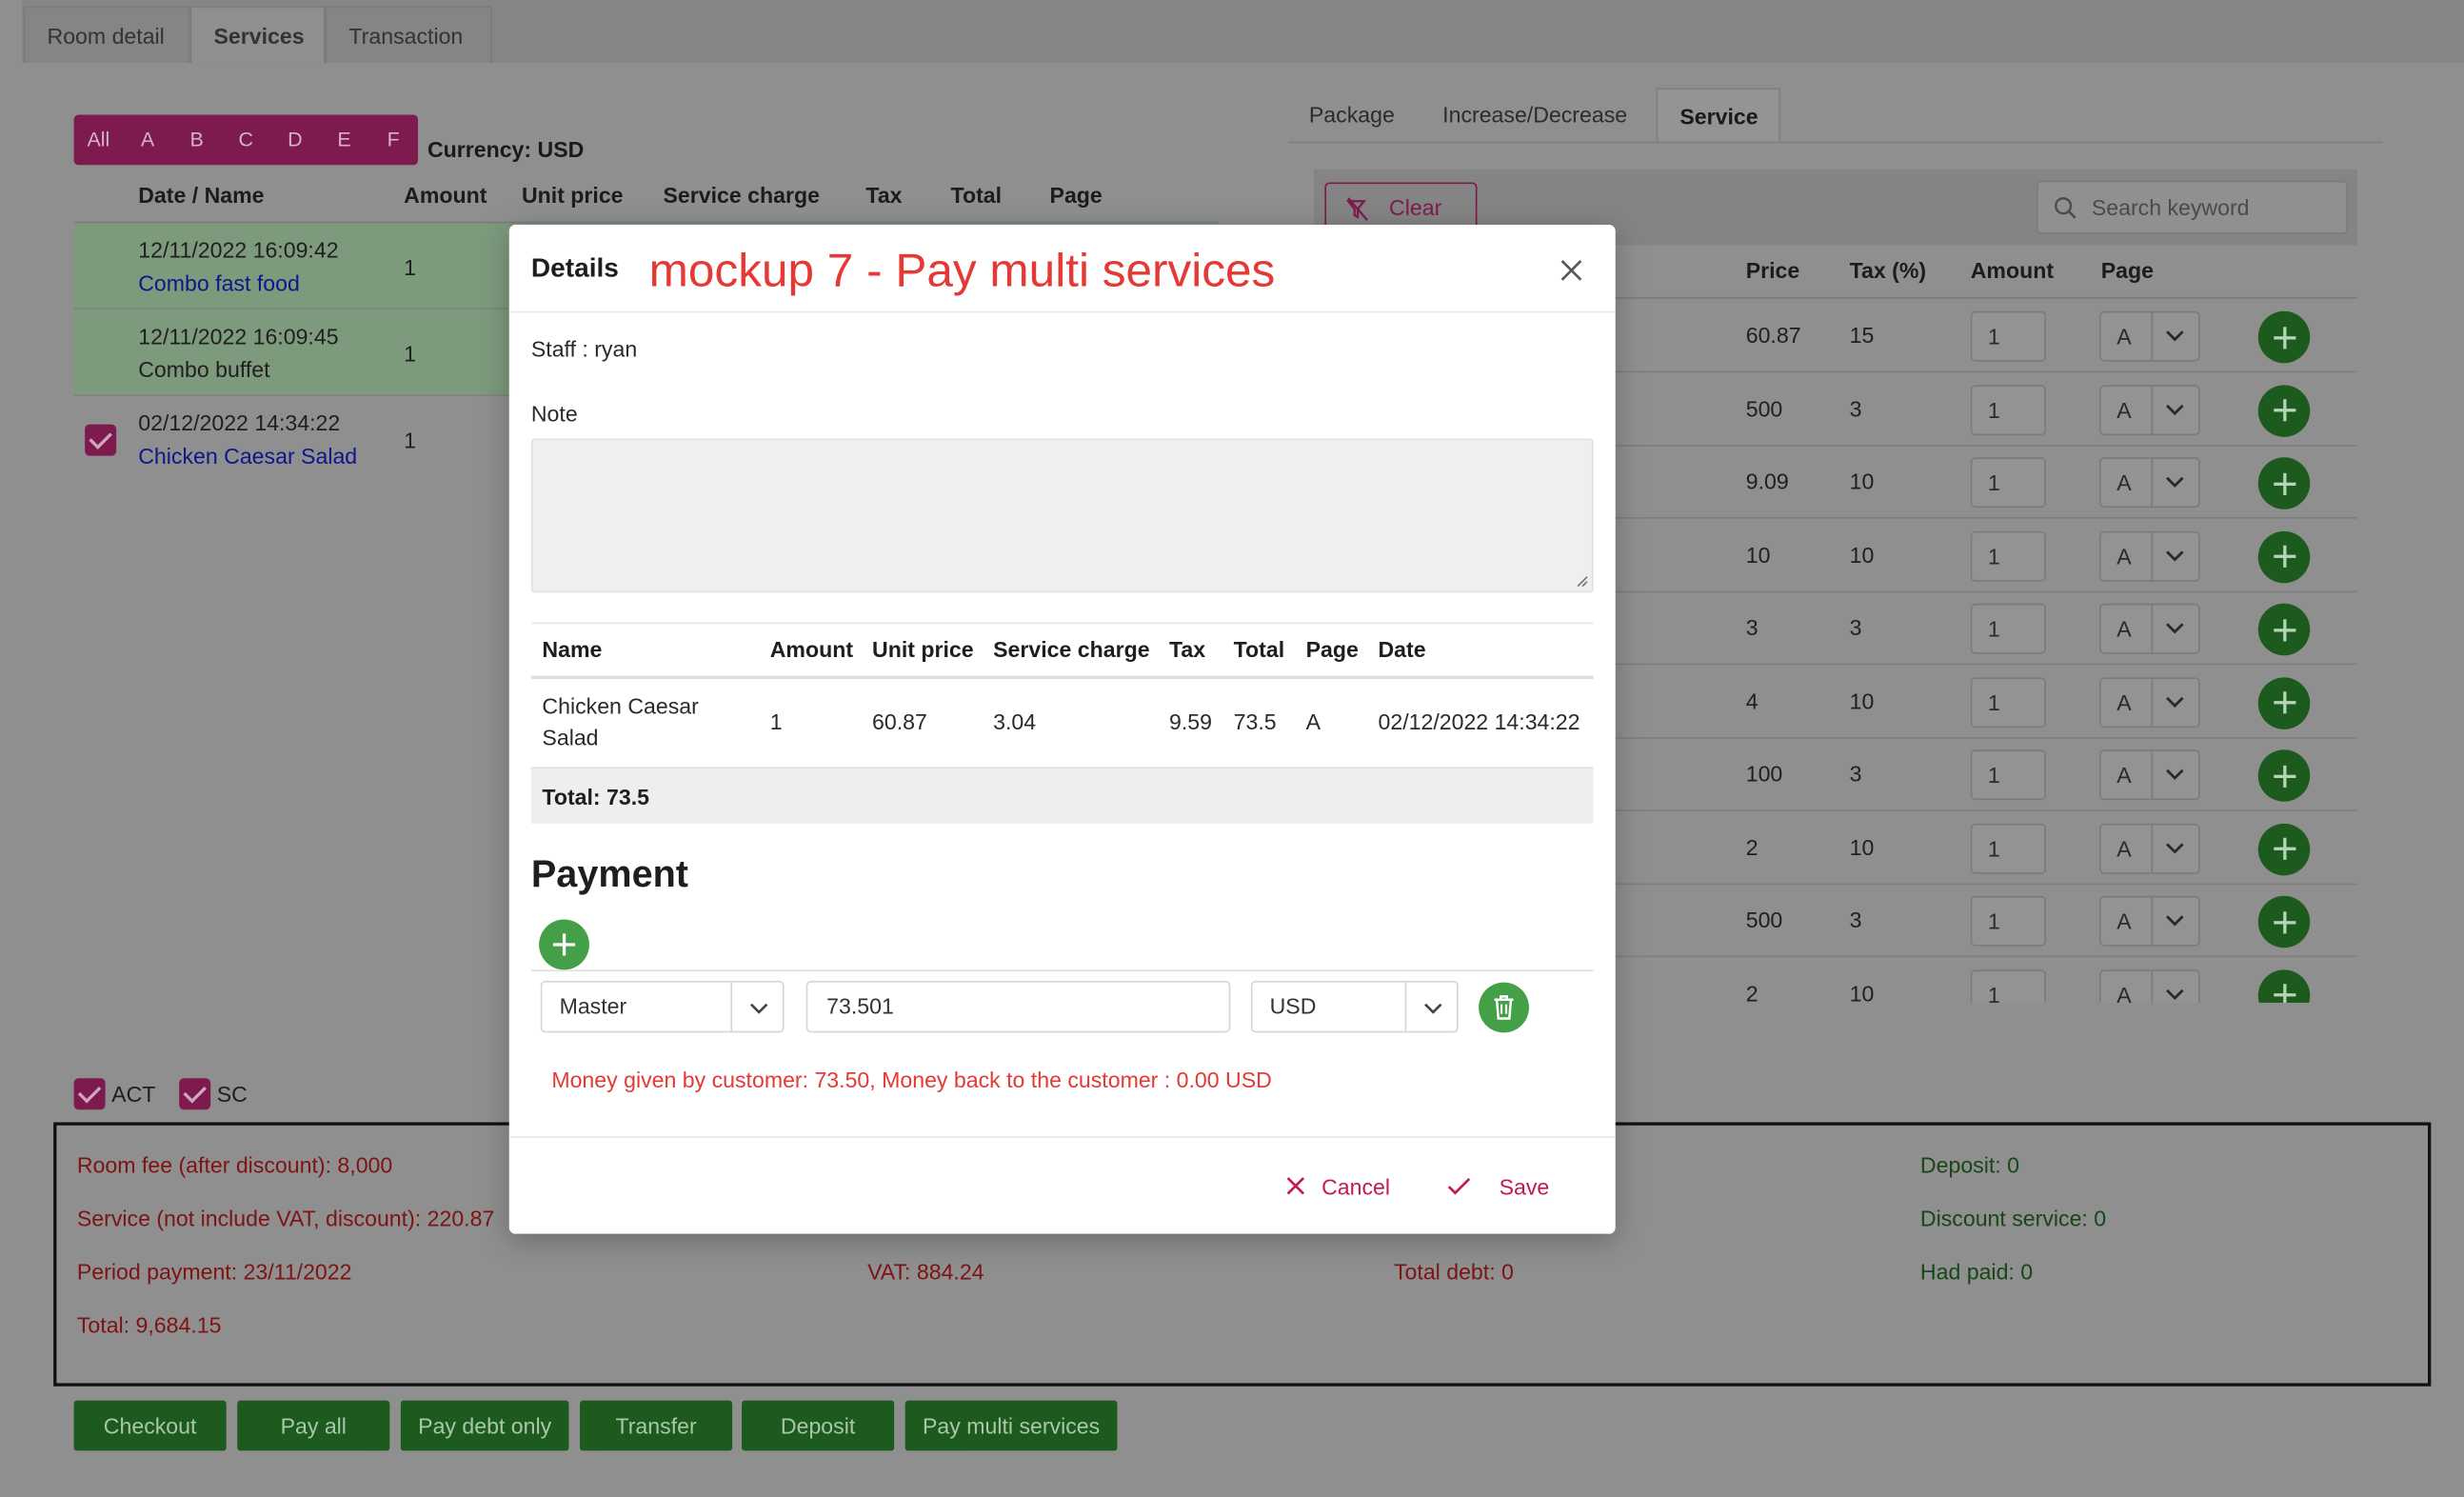 This screenshot has width=2464, height=1497. Describe the element at coordinates (1062, 515) in the screenshot. I see `note-textarea` at that location.